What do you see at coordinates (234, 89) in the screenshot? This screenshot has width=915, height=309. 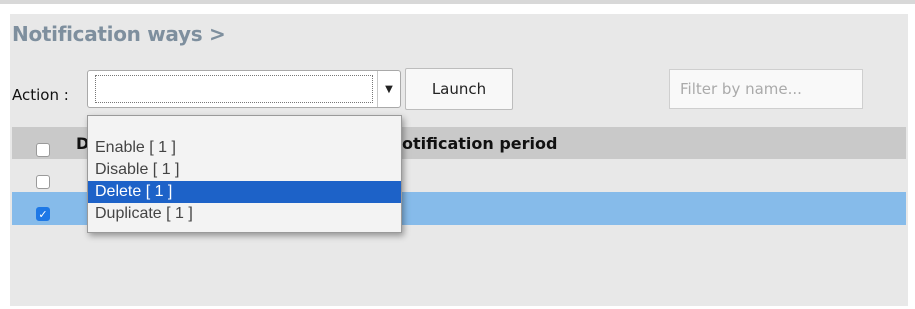 I see `action-select-value` at bounding box center [234, 89].